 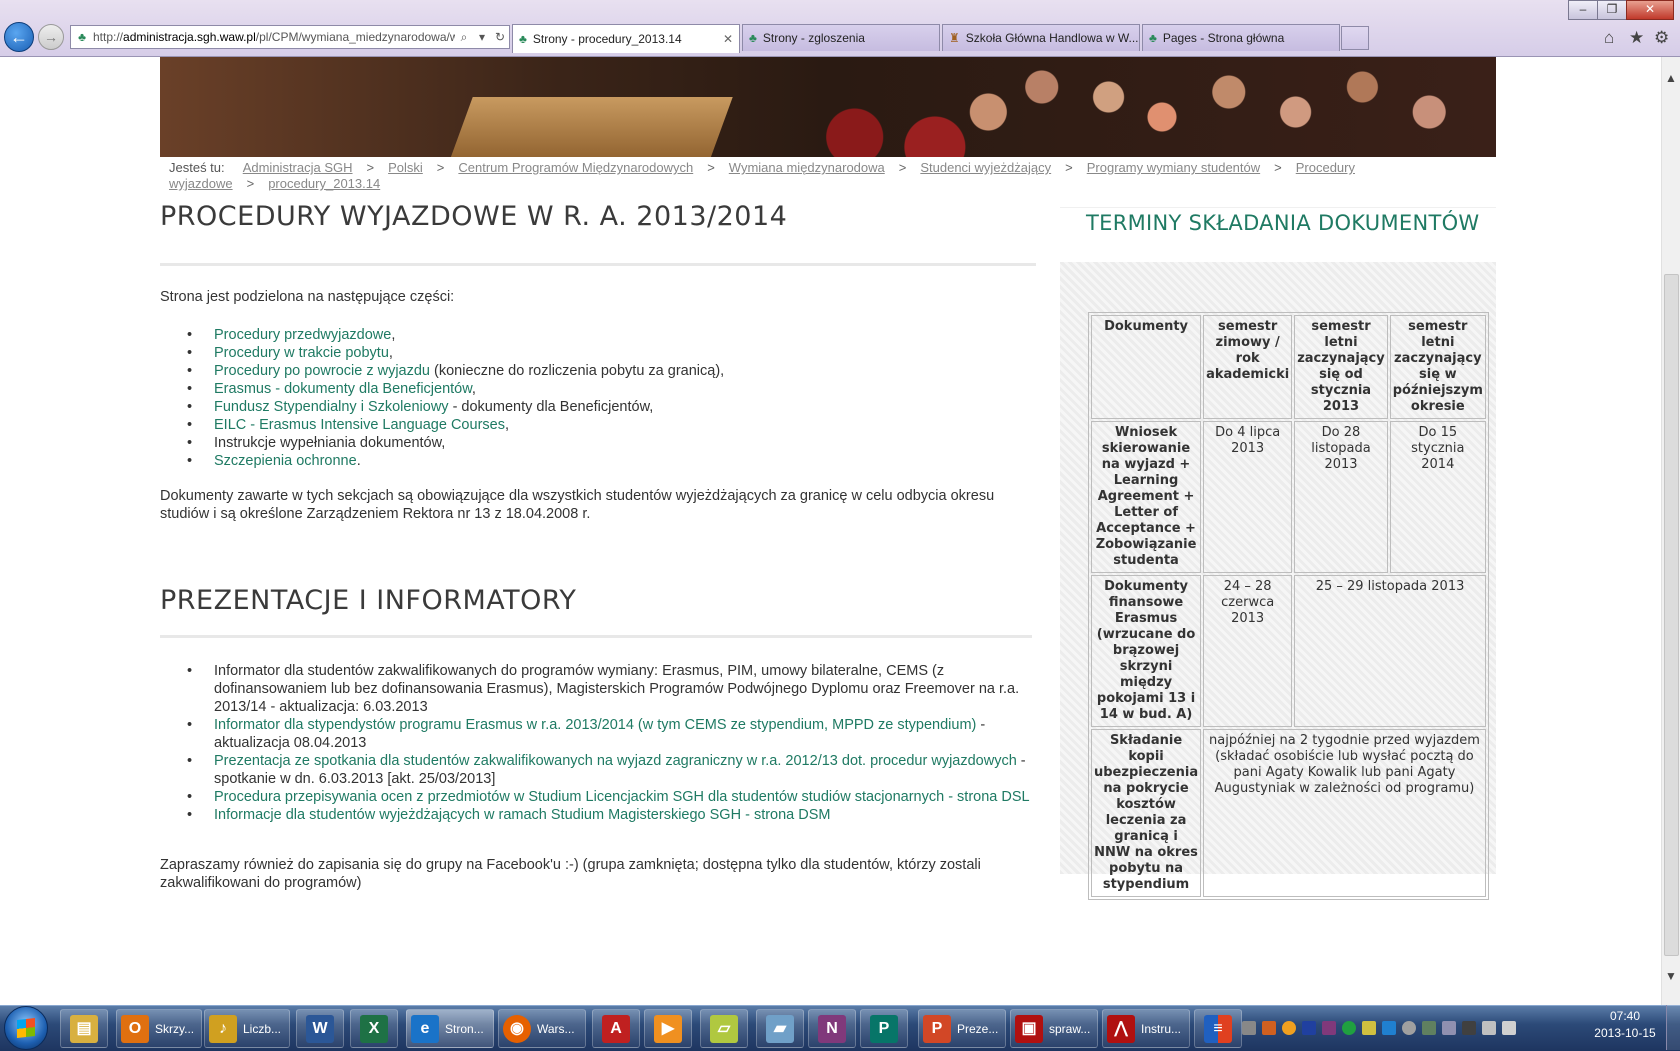 What do you see at coordinates (1146, 367) in the screenshot?
I see `table-header: Dokumenty` at bounding box center [1146, 367].